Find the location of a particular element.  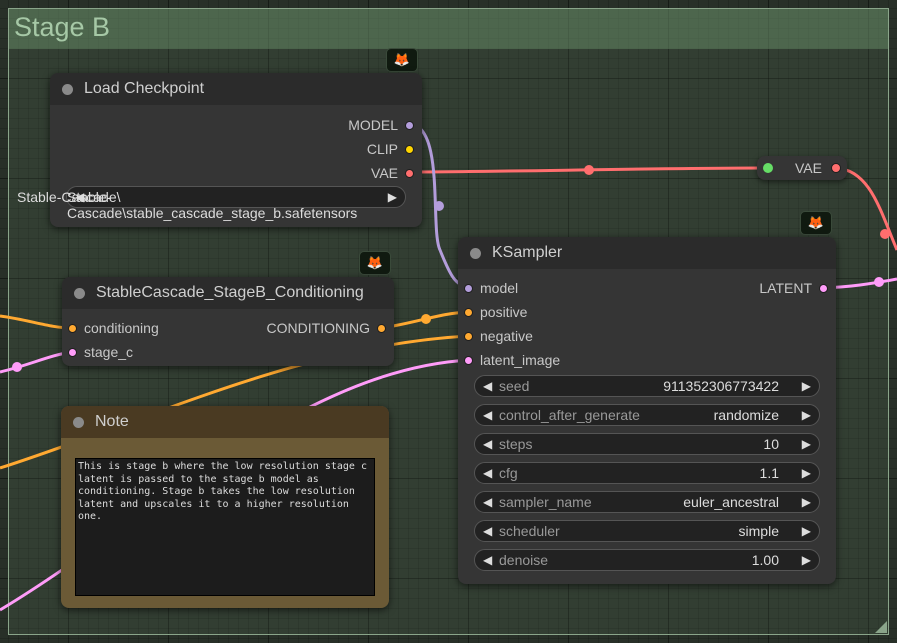

input-model: model is located at coordinates (491, 288).